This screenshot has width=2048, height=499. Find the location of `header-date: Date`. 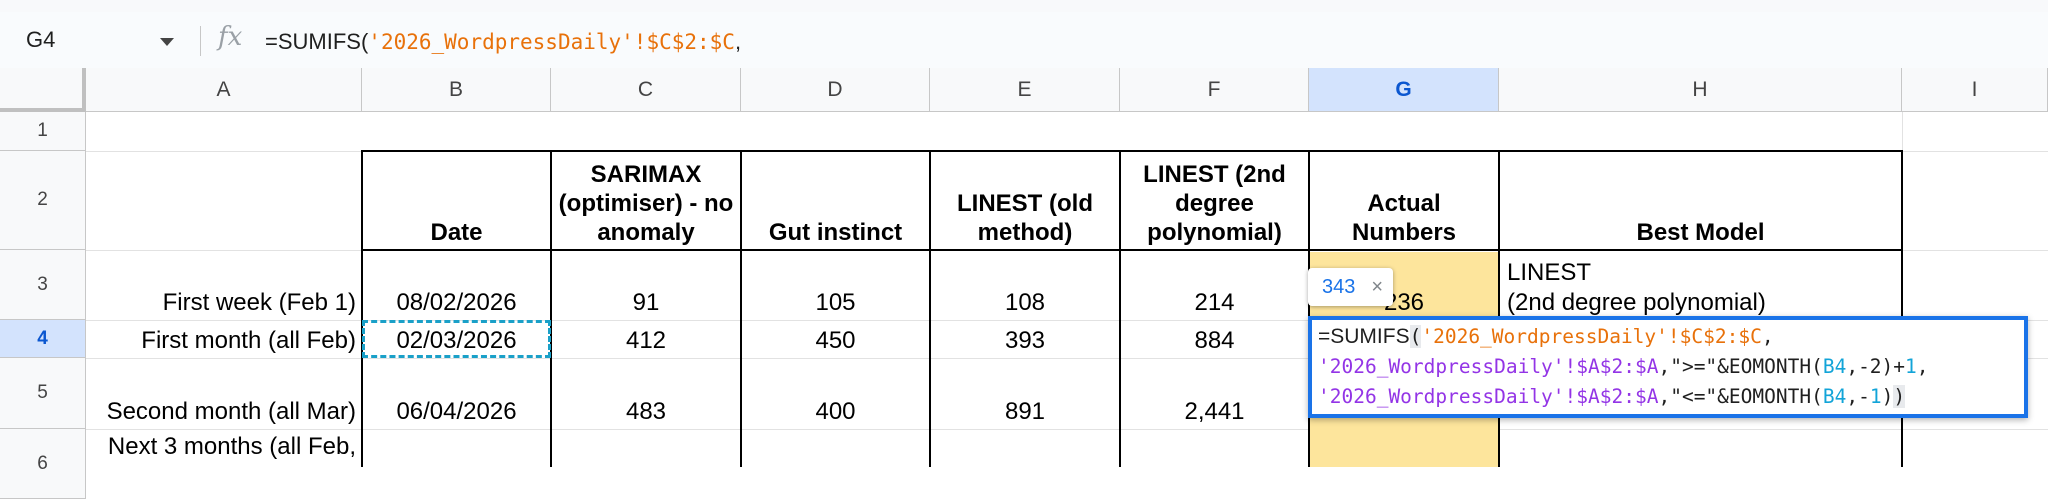

header-date: Date is located at coordinates (456, 200).